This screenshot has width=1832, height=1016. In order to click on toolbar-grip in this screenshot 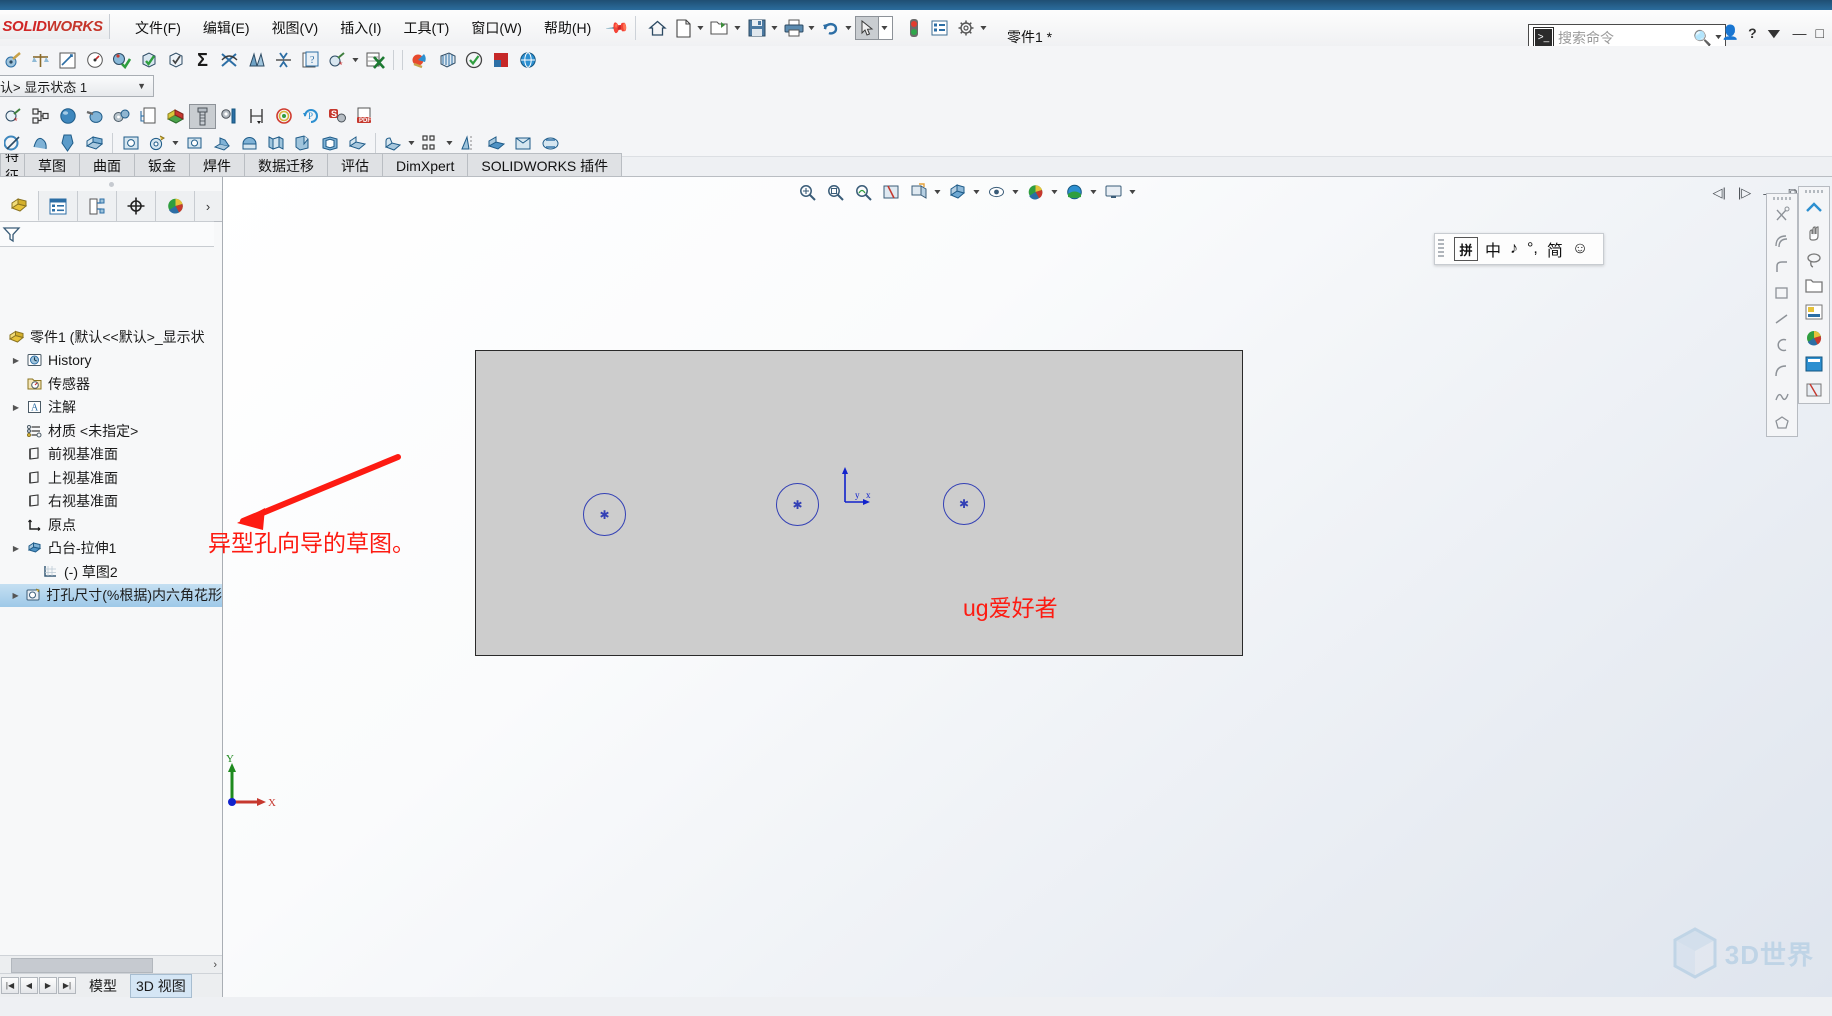, I will do `click(1782, 198)`.